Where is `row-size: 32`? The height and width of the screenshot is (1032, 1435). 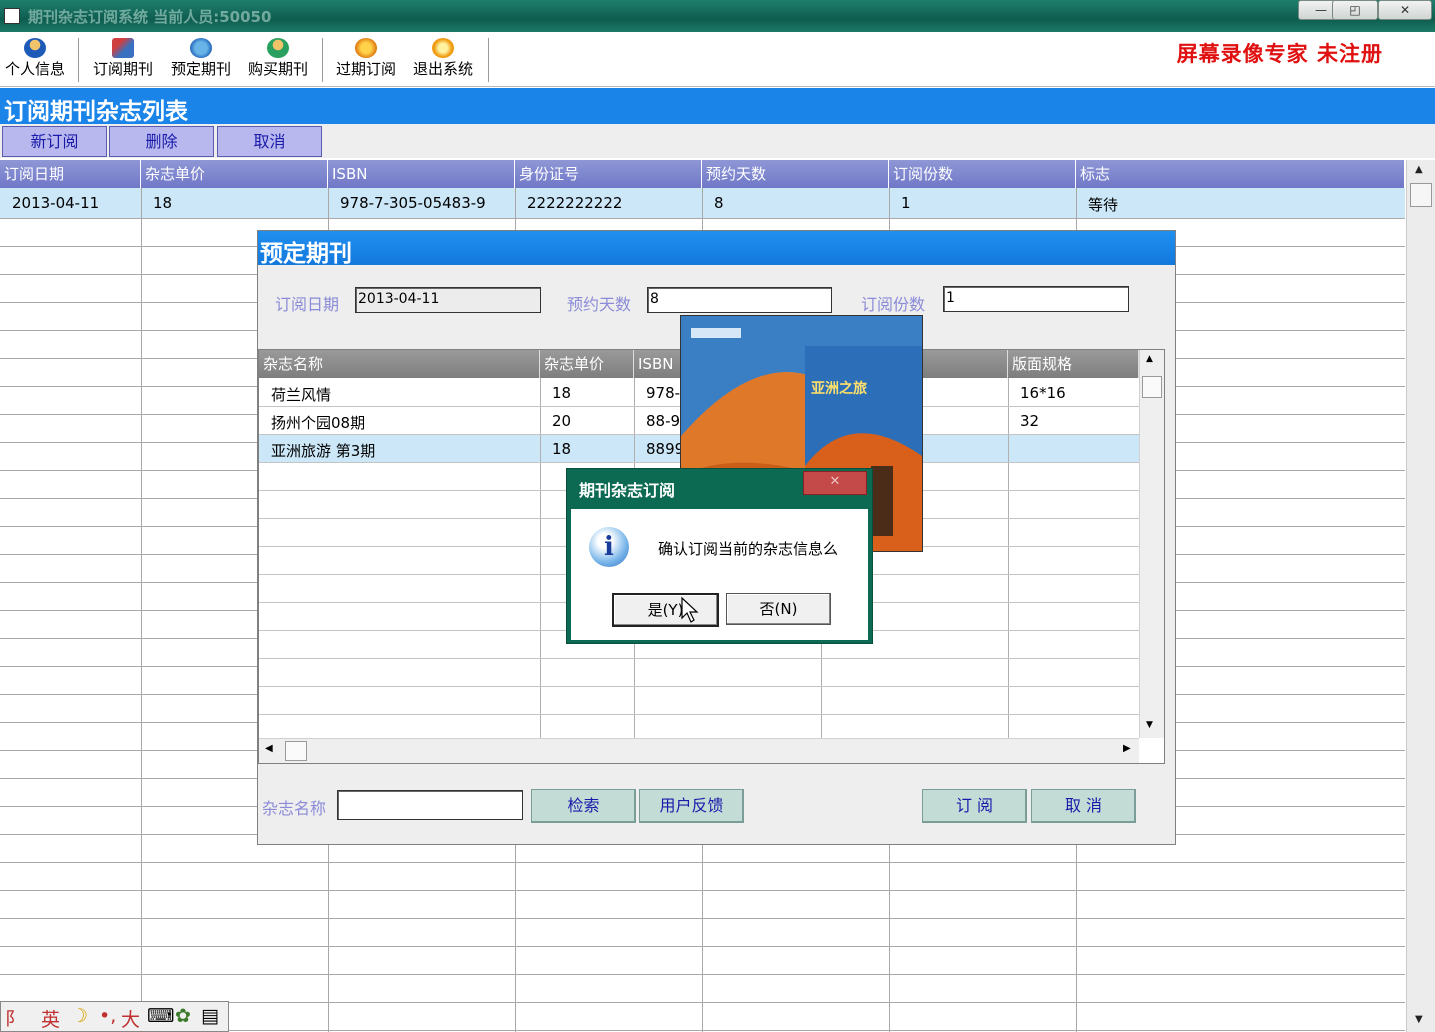
row-size: 32 is located at coordinates (1030, 421).